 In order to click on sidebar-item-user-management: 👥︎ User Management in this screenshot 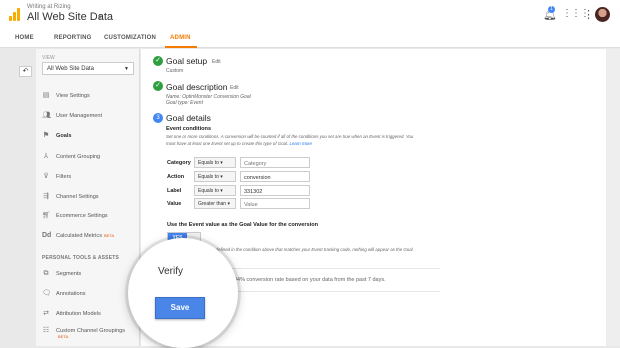, I will do `click(72, 115)`.